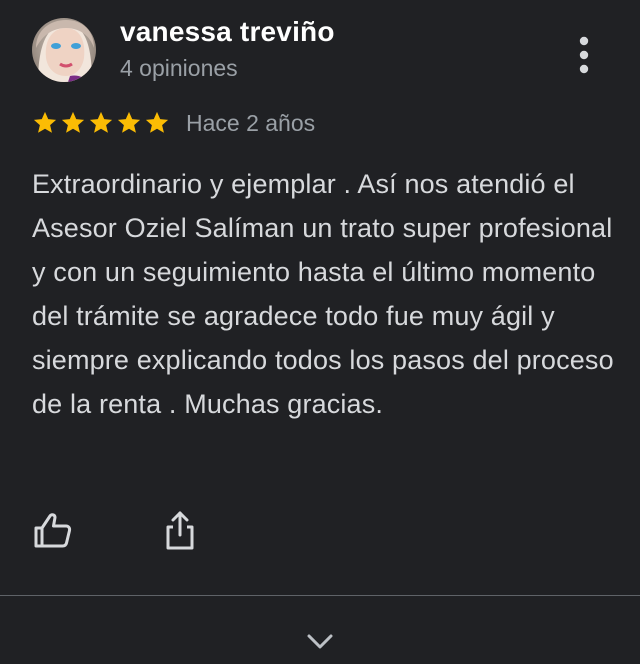  Describe the element at coordinates (179, 68) in the screenshot. I see `author-review-count: 4 opiniones` at that location.